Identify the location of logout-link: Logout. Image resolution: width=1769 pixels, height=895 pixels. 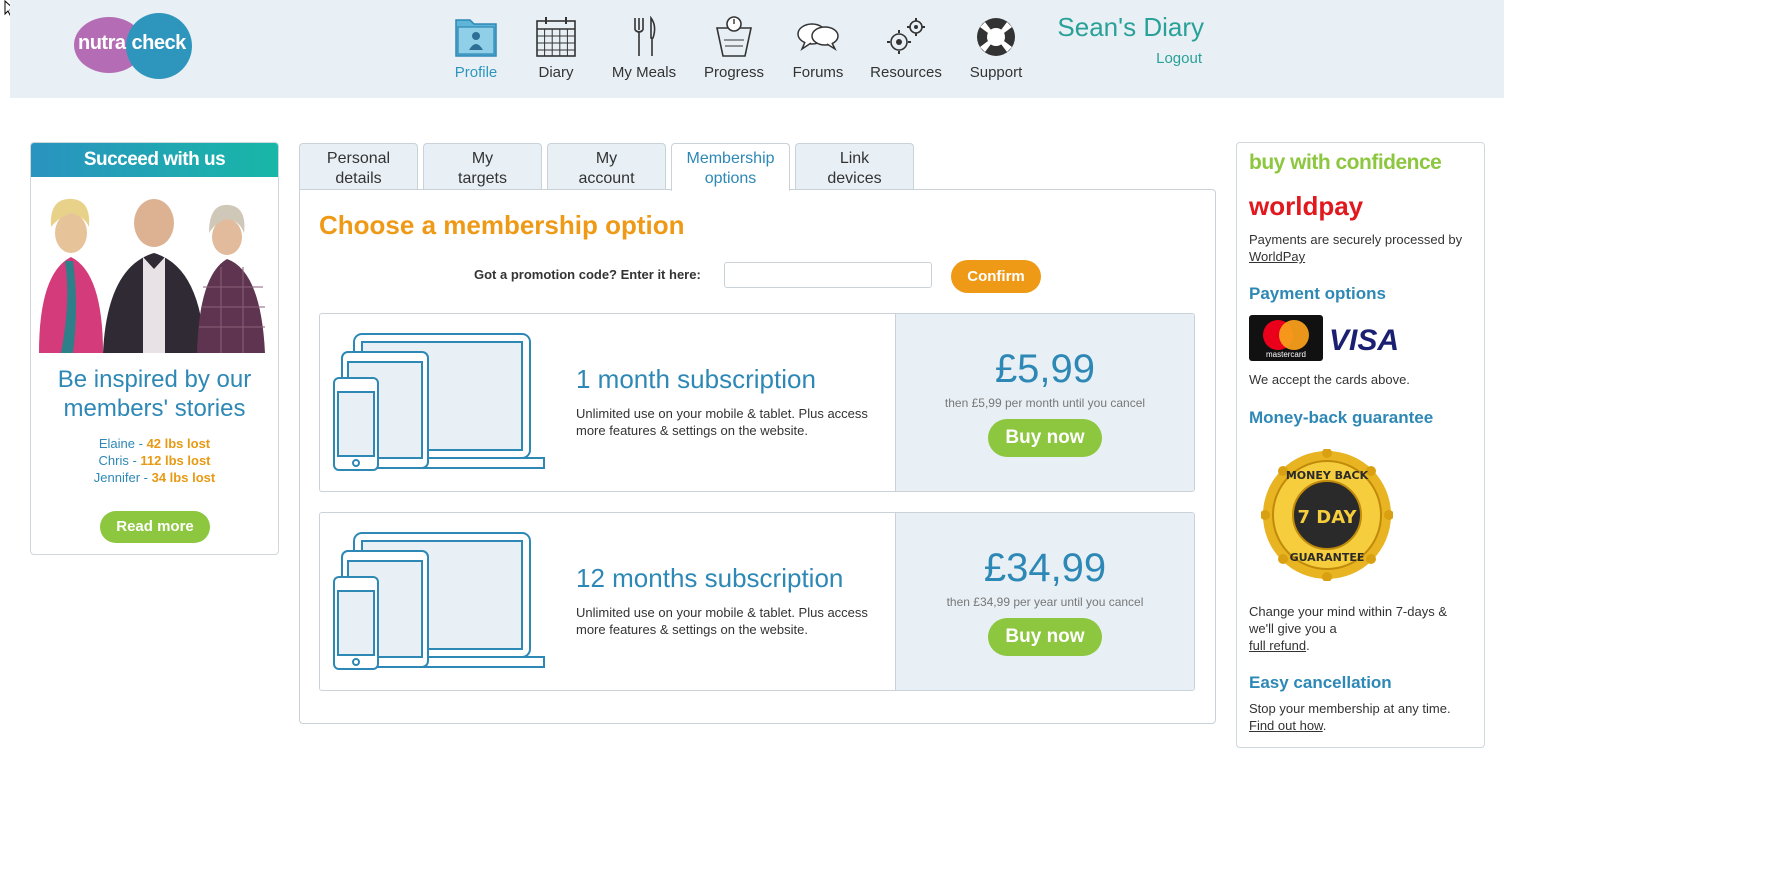
(1179, 58).